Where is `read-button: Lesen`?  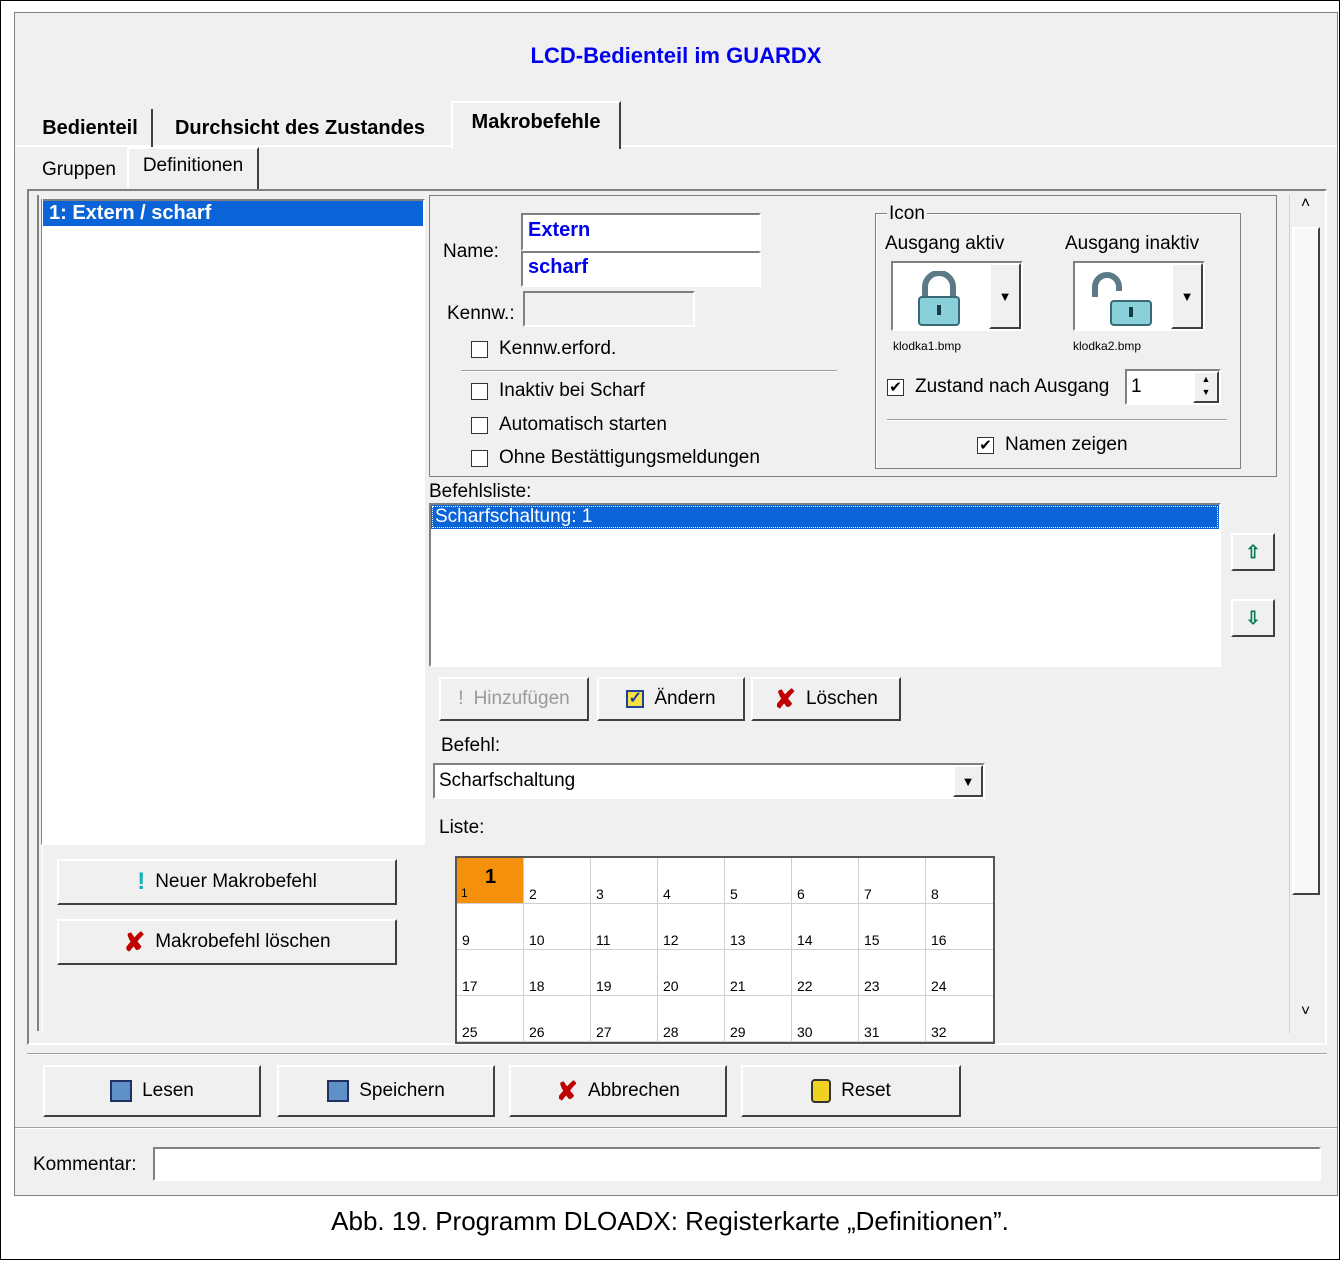 read-button: Lesen is located at coordinates (152, 1091).